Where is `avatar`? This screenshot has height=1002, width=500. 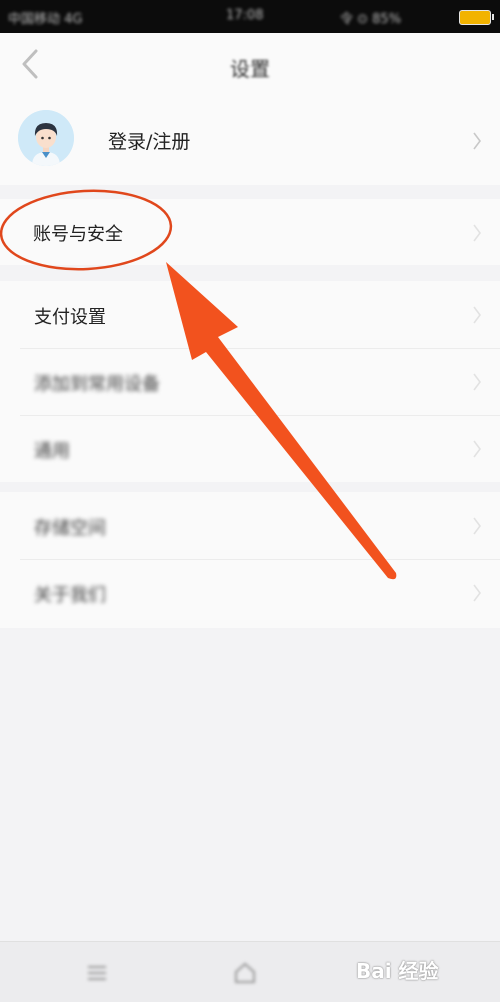 avatar is located at coordinates (46, 138).